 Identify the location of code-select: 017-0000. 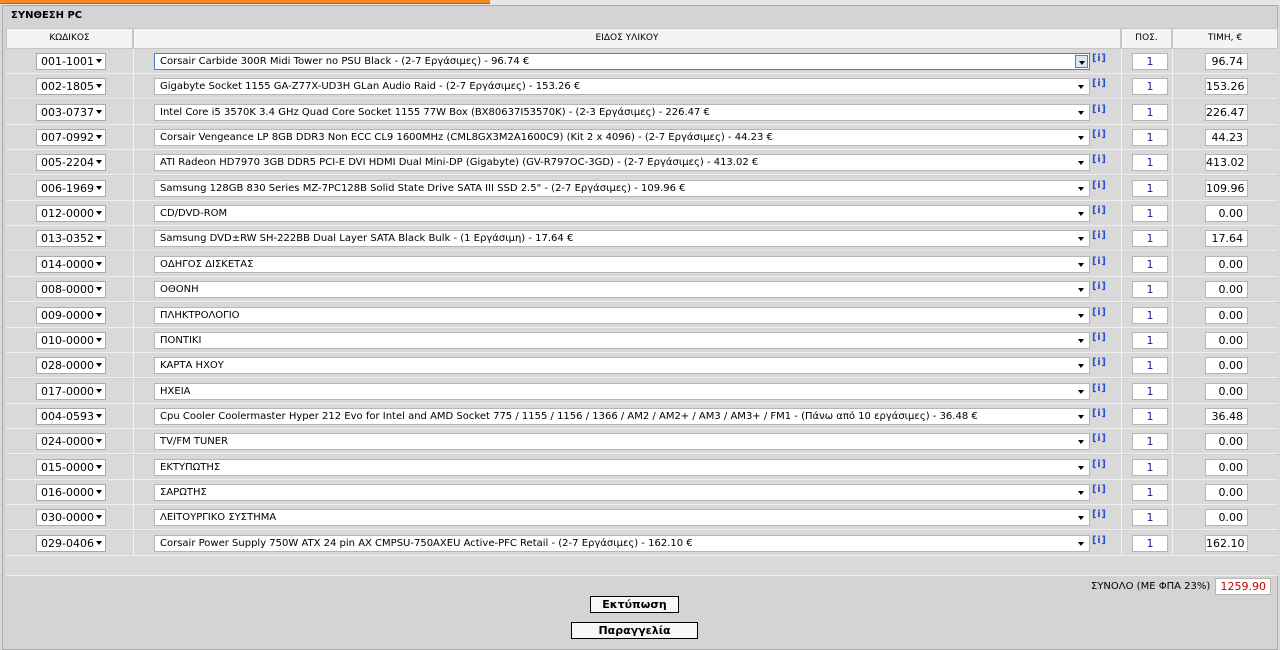
(71, 391).